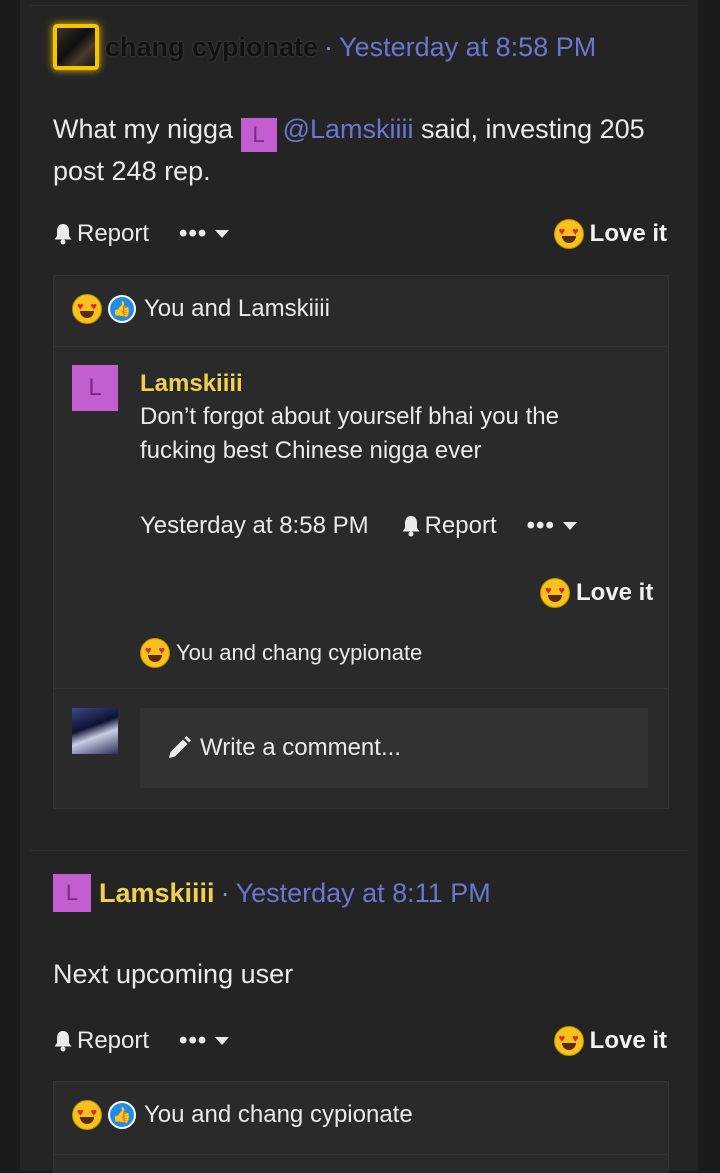 The image size is (720, 1173). What do you see at coordinates (254, 526) in the screenshot?
I see `comment-time-link: Yesterday at 8:58 PM` at bounding box center [254, 526].